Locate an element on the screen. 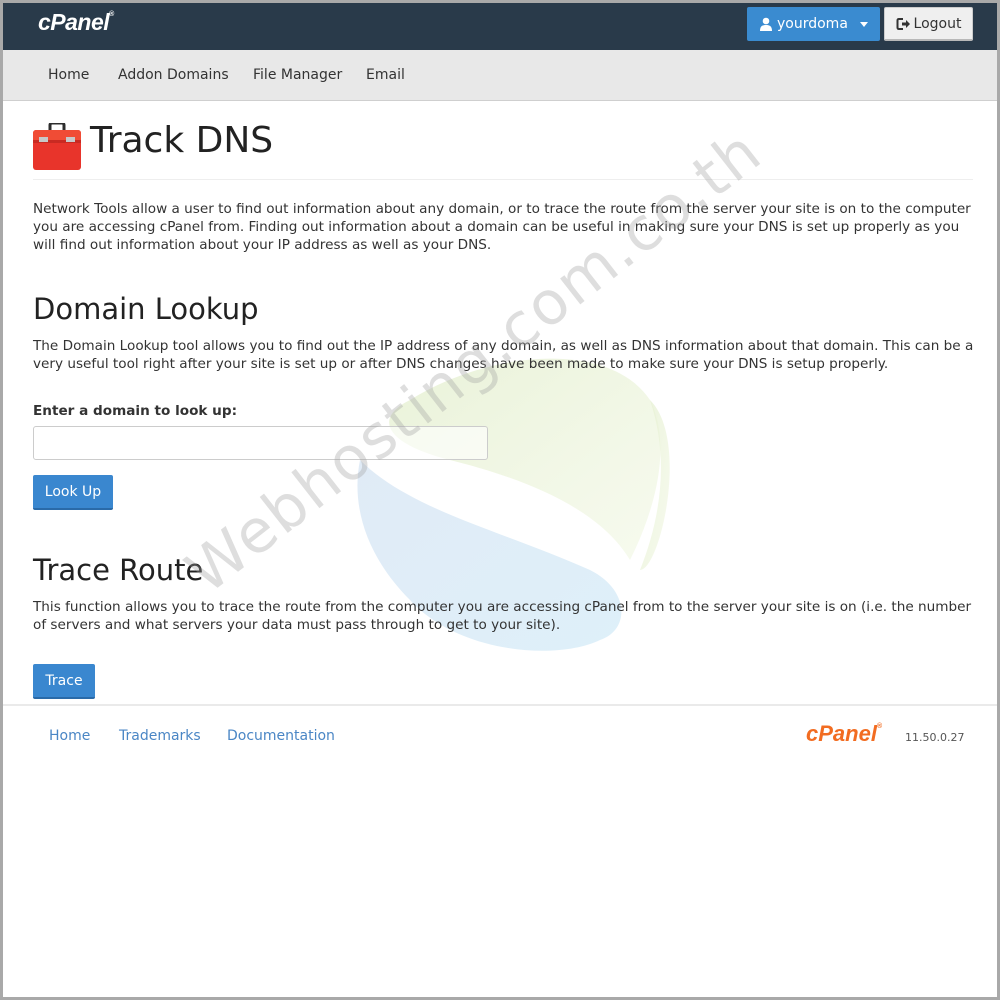 The height and width of the screenshot is (1000, 1000). toolbox-icon is located at coordinates (57, 146).